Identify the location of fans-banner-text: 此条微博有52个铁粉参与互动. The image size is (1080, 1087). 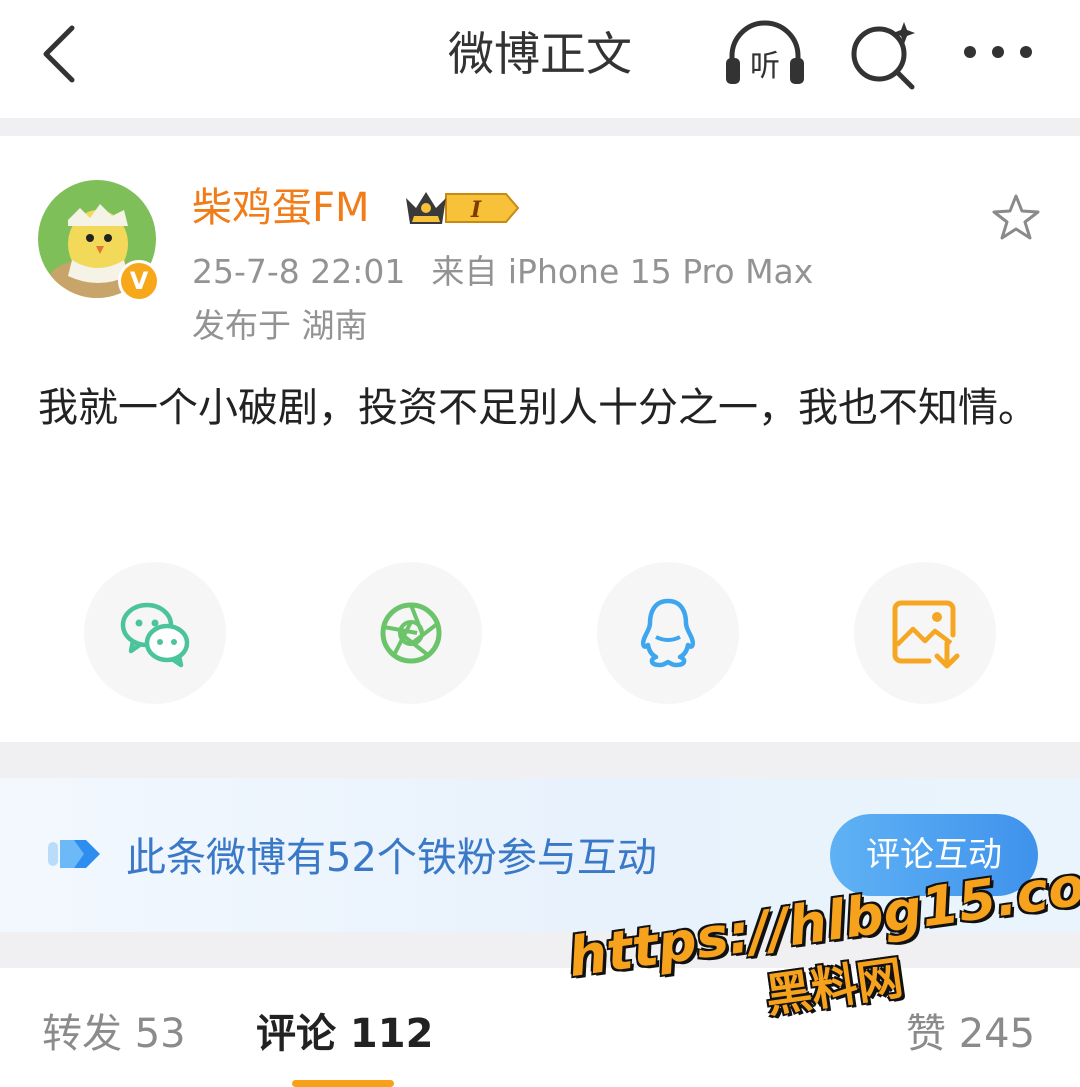
(391, 858).